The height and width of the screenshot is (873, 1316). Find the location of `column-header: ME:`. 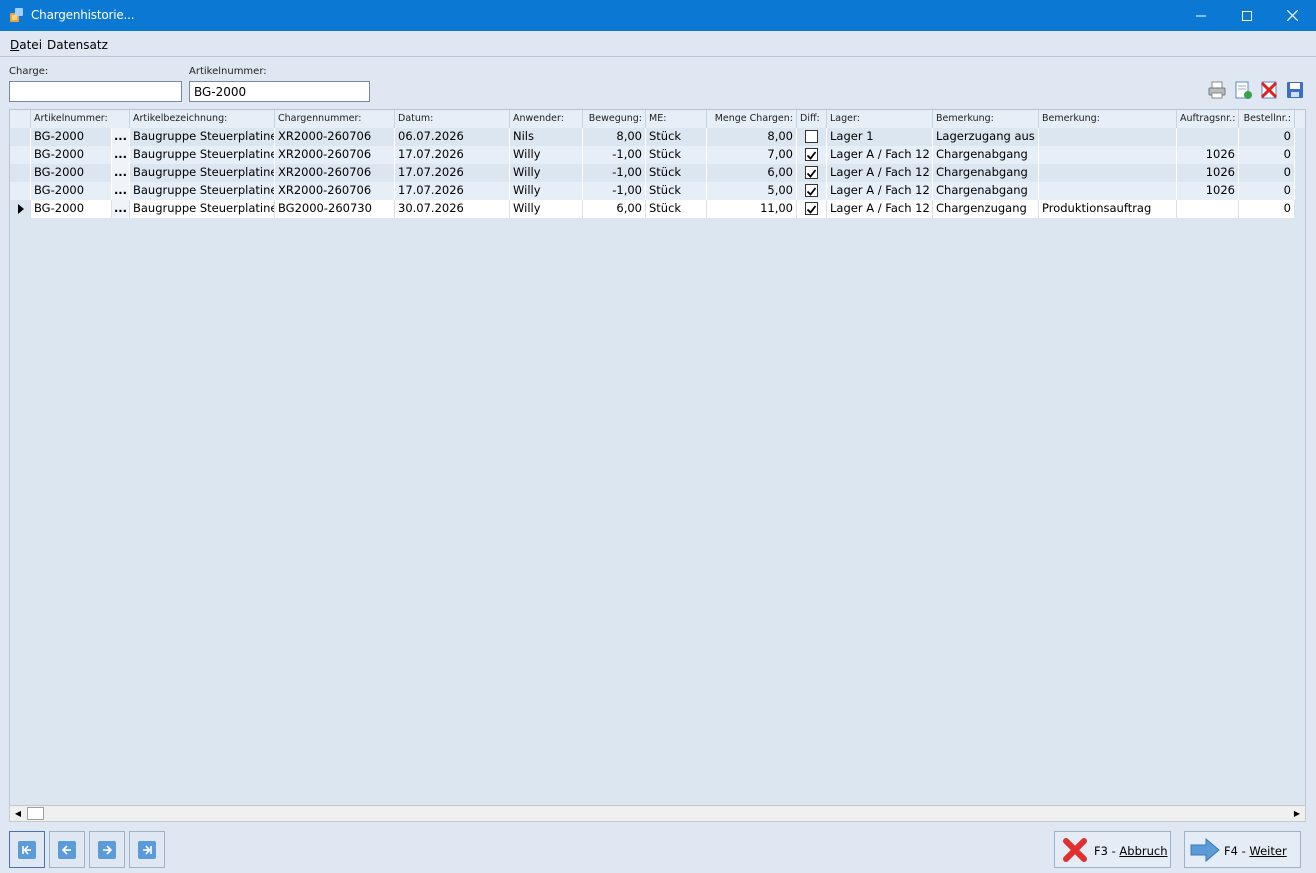

column-header: ME: is located at coordinates (676, 119).